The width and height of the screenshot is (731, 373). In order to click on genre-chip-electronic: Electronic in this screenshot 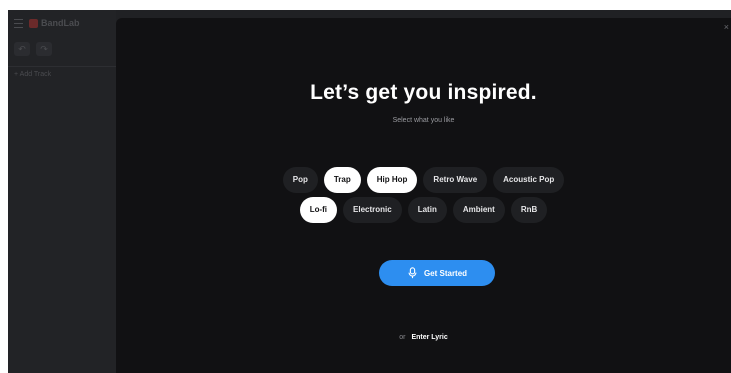, I will do `click(372, 210)`.